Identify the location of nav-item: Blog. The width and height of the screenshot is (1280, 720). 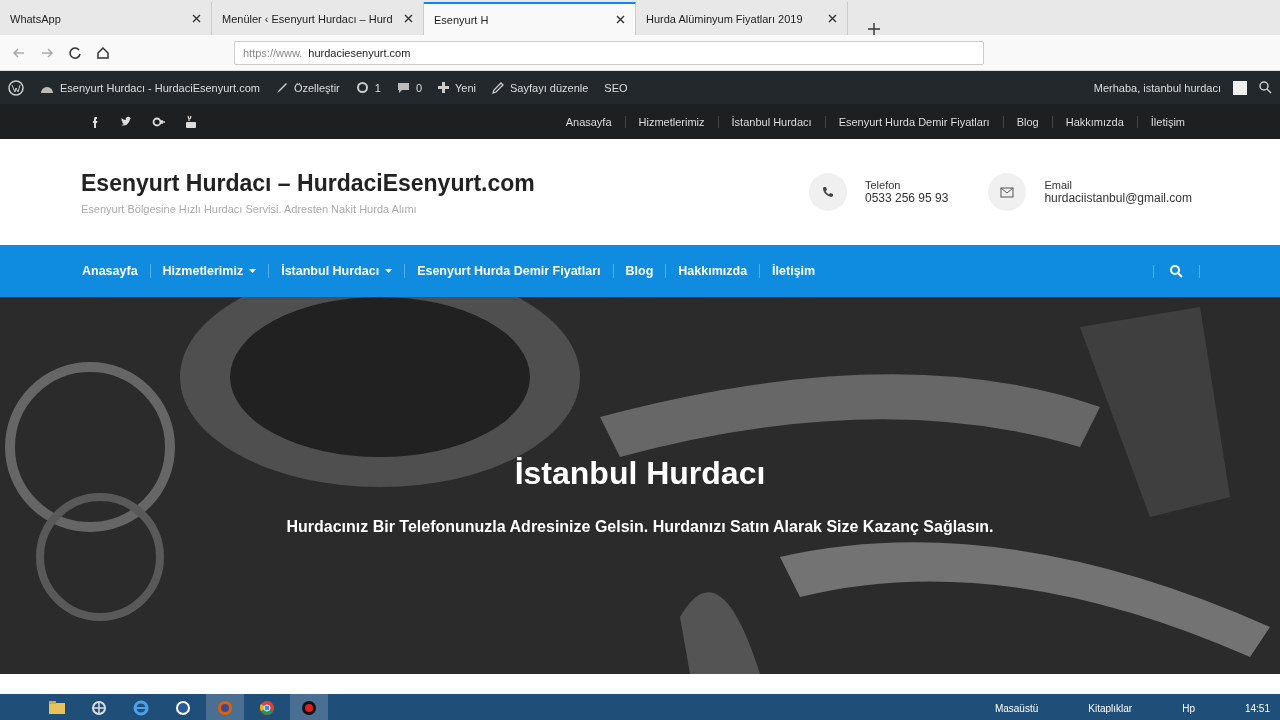
(639, 271).